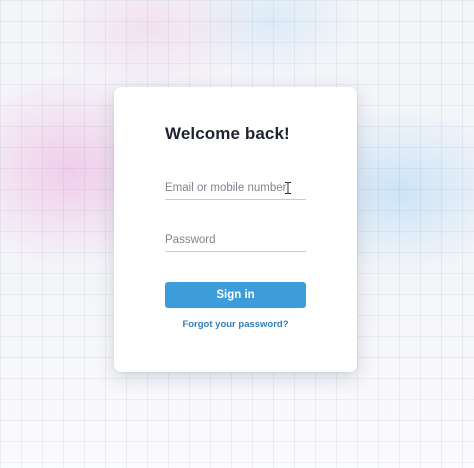 The image size is (474, 468). Describe the element at coordinates (235, 324) in the screenshot. I see `forgot-password-link: Forgot your password?` at that location.